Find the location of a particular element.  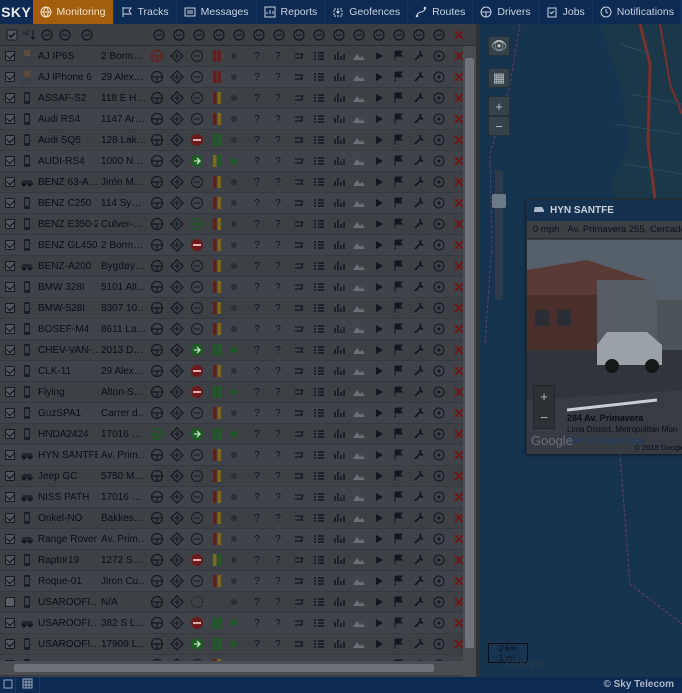

unit-row: USAROOFI… 382 S L…?? is located at coordinates (232, 623).